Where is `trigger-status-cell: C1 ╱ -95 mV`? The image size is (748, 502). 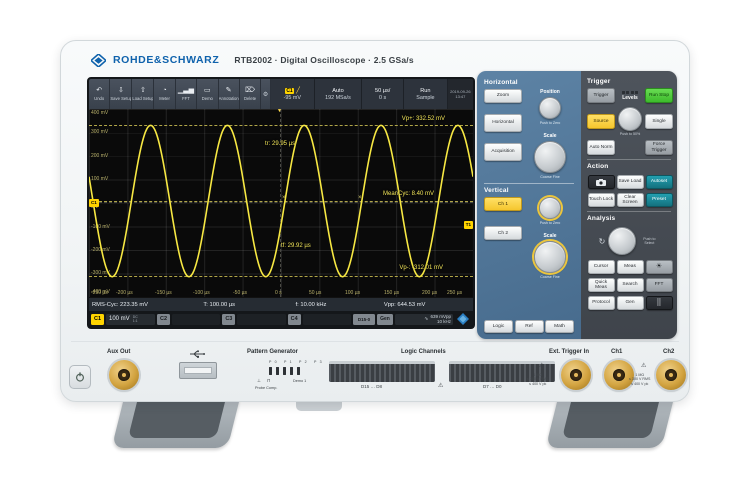
trigger-status-cell: C1 ╱ -95 mV is located at coordinates (292, 94).